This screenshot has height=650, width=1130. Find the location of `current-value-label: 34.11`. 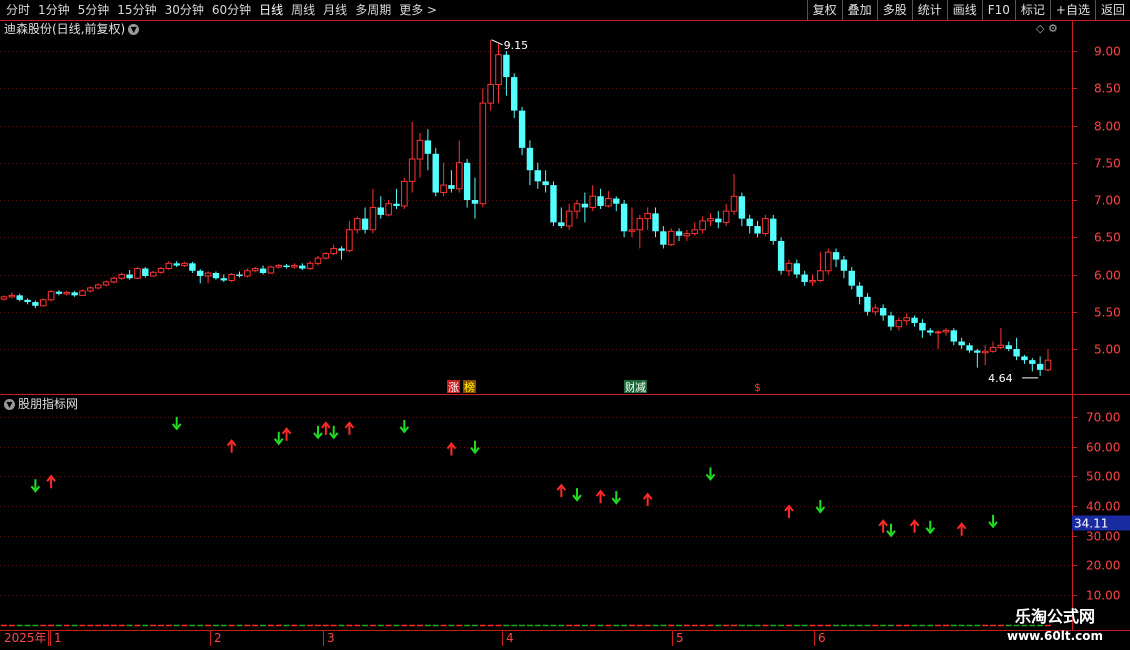

current-value-label: 34.11 is located at coordinates (1091, 523).